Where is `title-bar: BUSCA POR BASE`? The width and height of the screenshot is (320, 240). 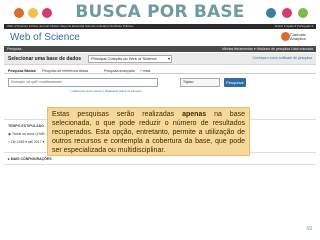 title-bar: BUSCA POR BASE is located at coordinates (160, 12).